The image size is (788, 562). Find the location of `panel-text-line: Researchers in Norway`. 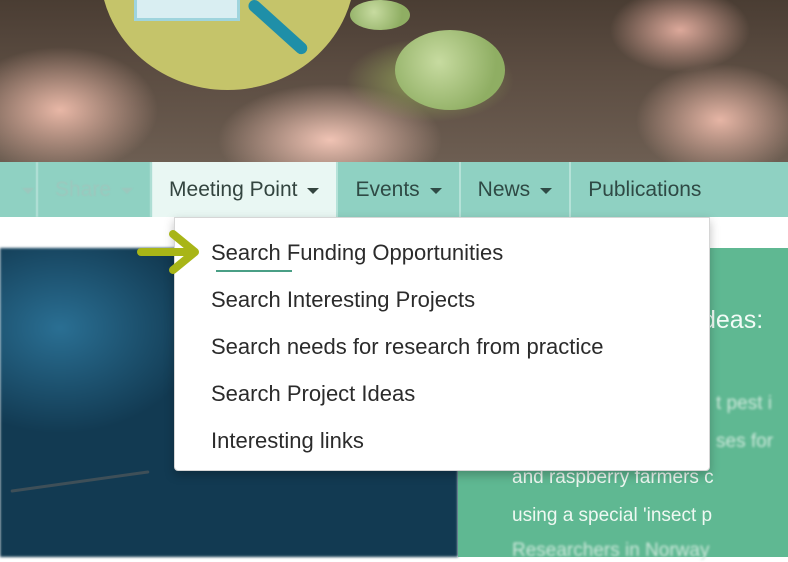

panel-text-line: Researchers in Norway is located at coordinates (611, 550).